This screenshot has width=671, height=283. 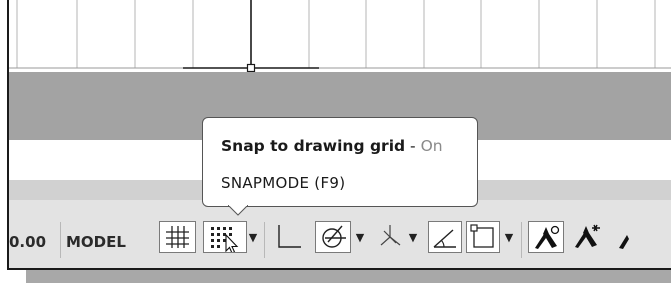 I want to click on polar-icon, so click(x=334, y=236).